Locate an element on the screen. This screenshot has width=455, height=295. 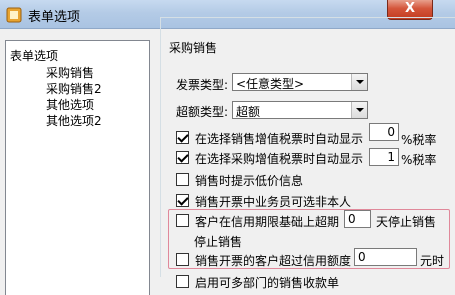
invoice-type-value: <任意类型> is located at coordinates (270, 84).